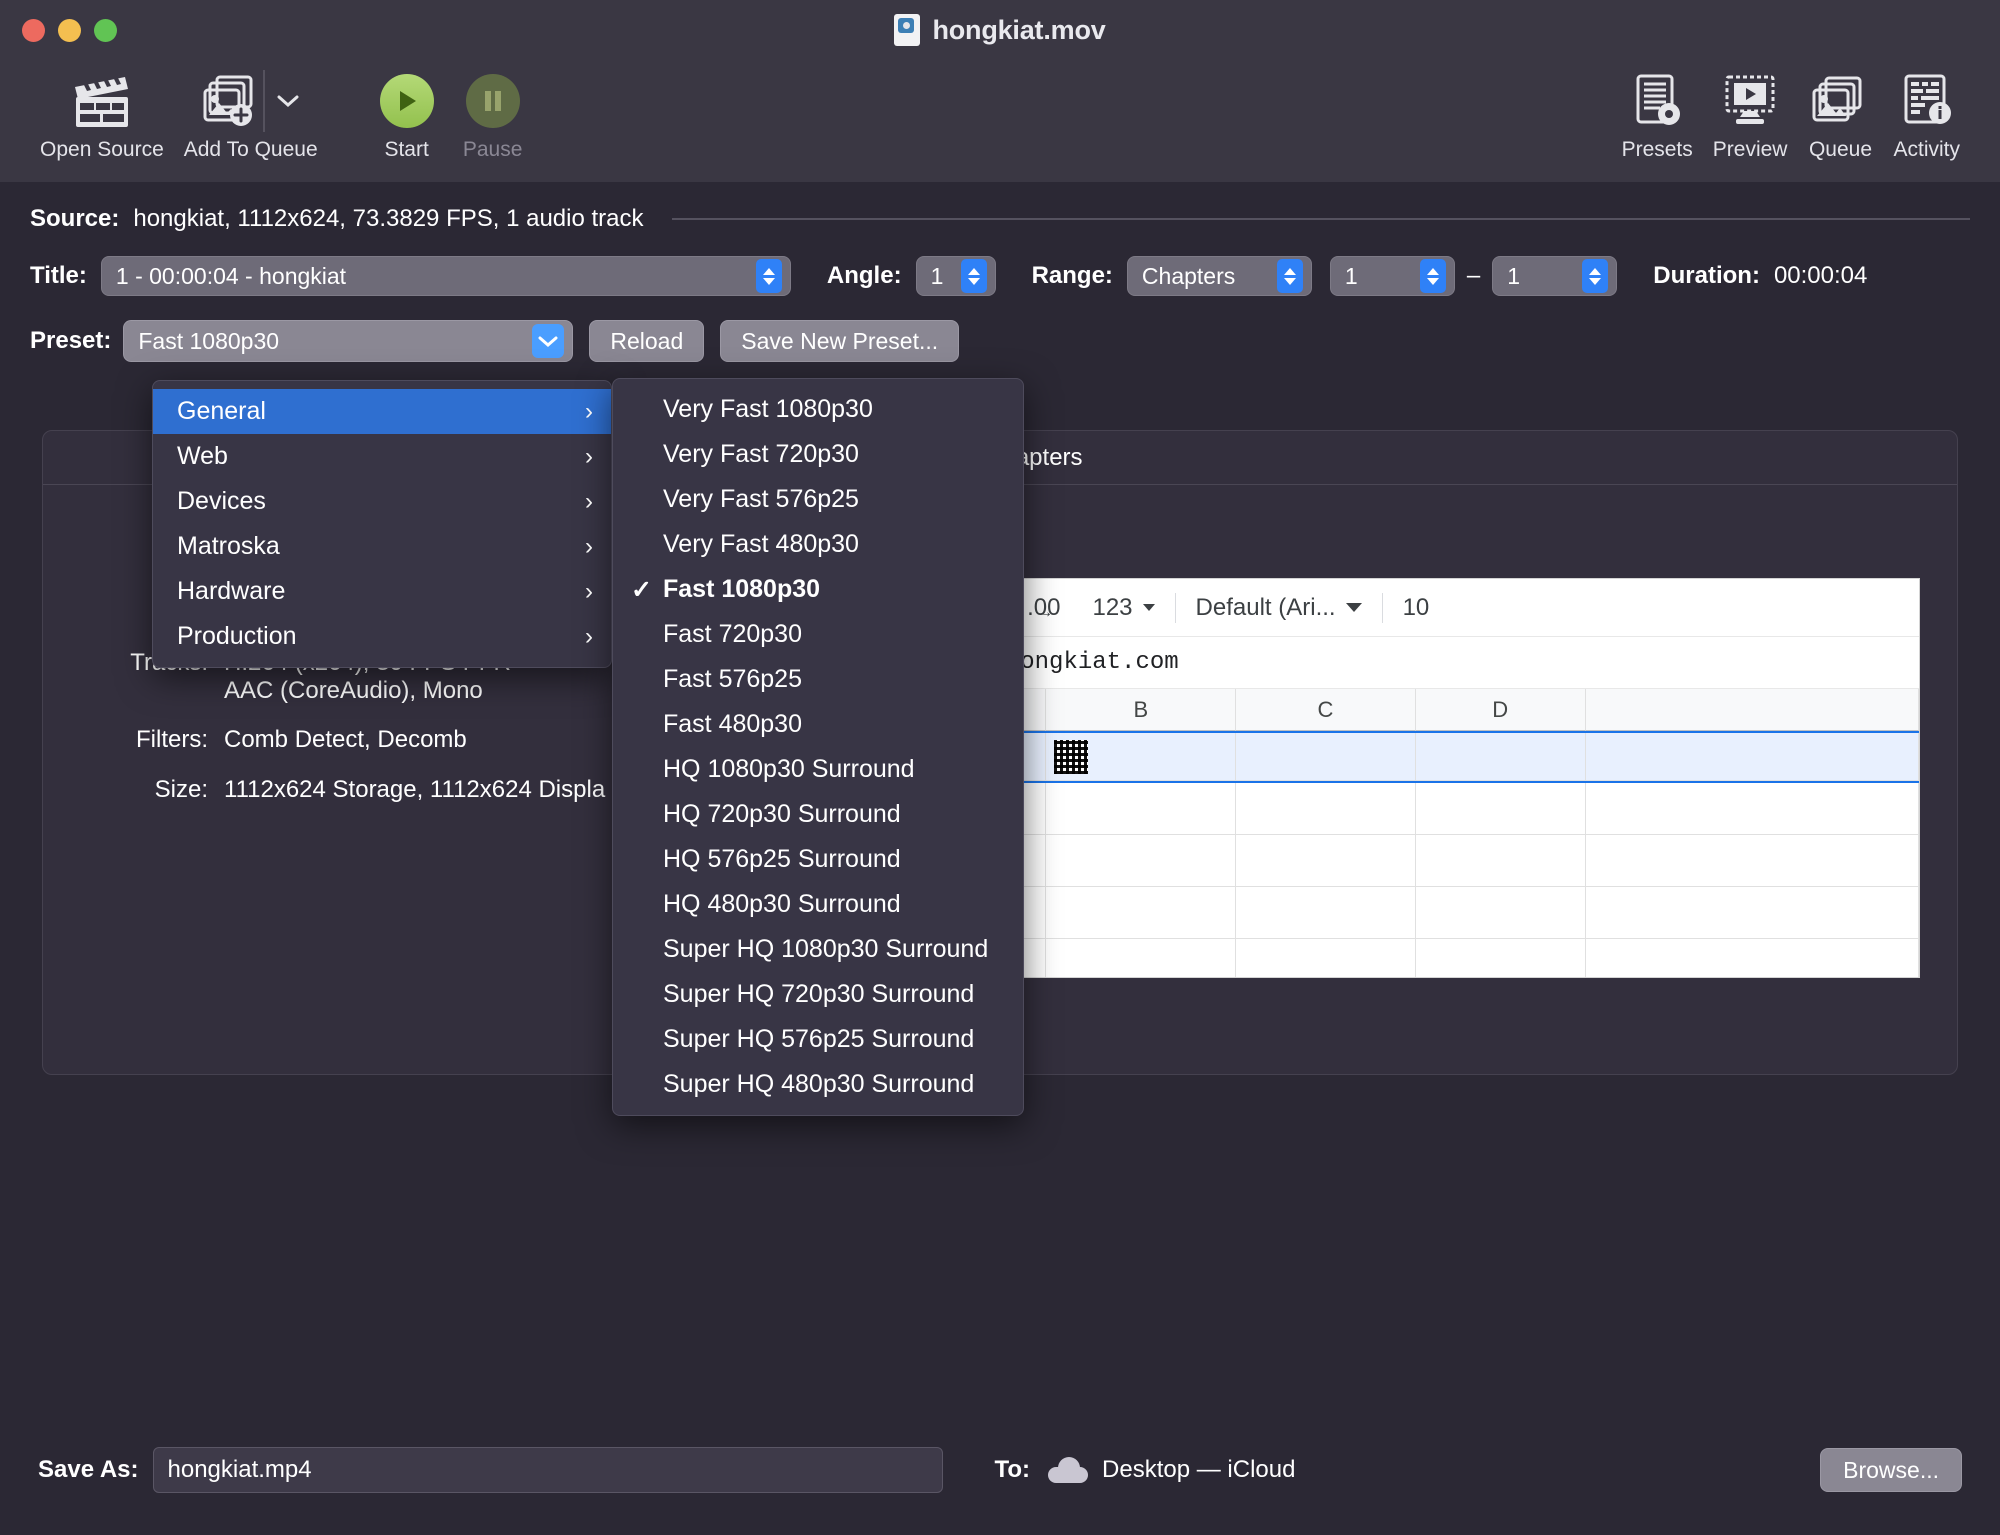 The image size is (2000, 1535). I want to click on column-header-b: B, so click(1141, 710).